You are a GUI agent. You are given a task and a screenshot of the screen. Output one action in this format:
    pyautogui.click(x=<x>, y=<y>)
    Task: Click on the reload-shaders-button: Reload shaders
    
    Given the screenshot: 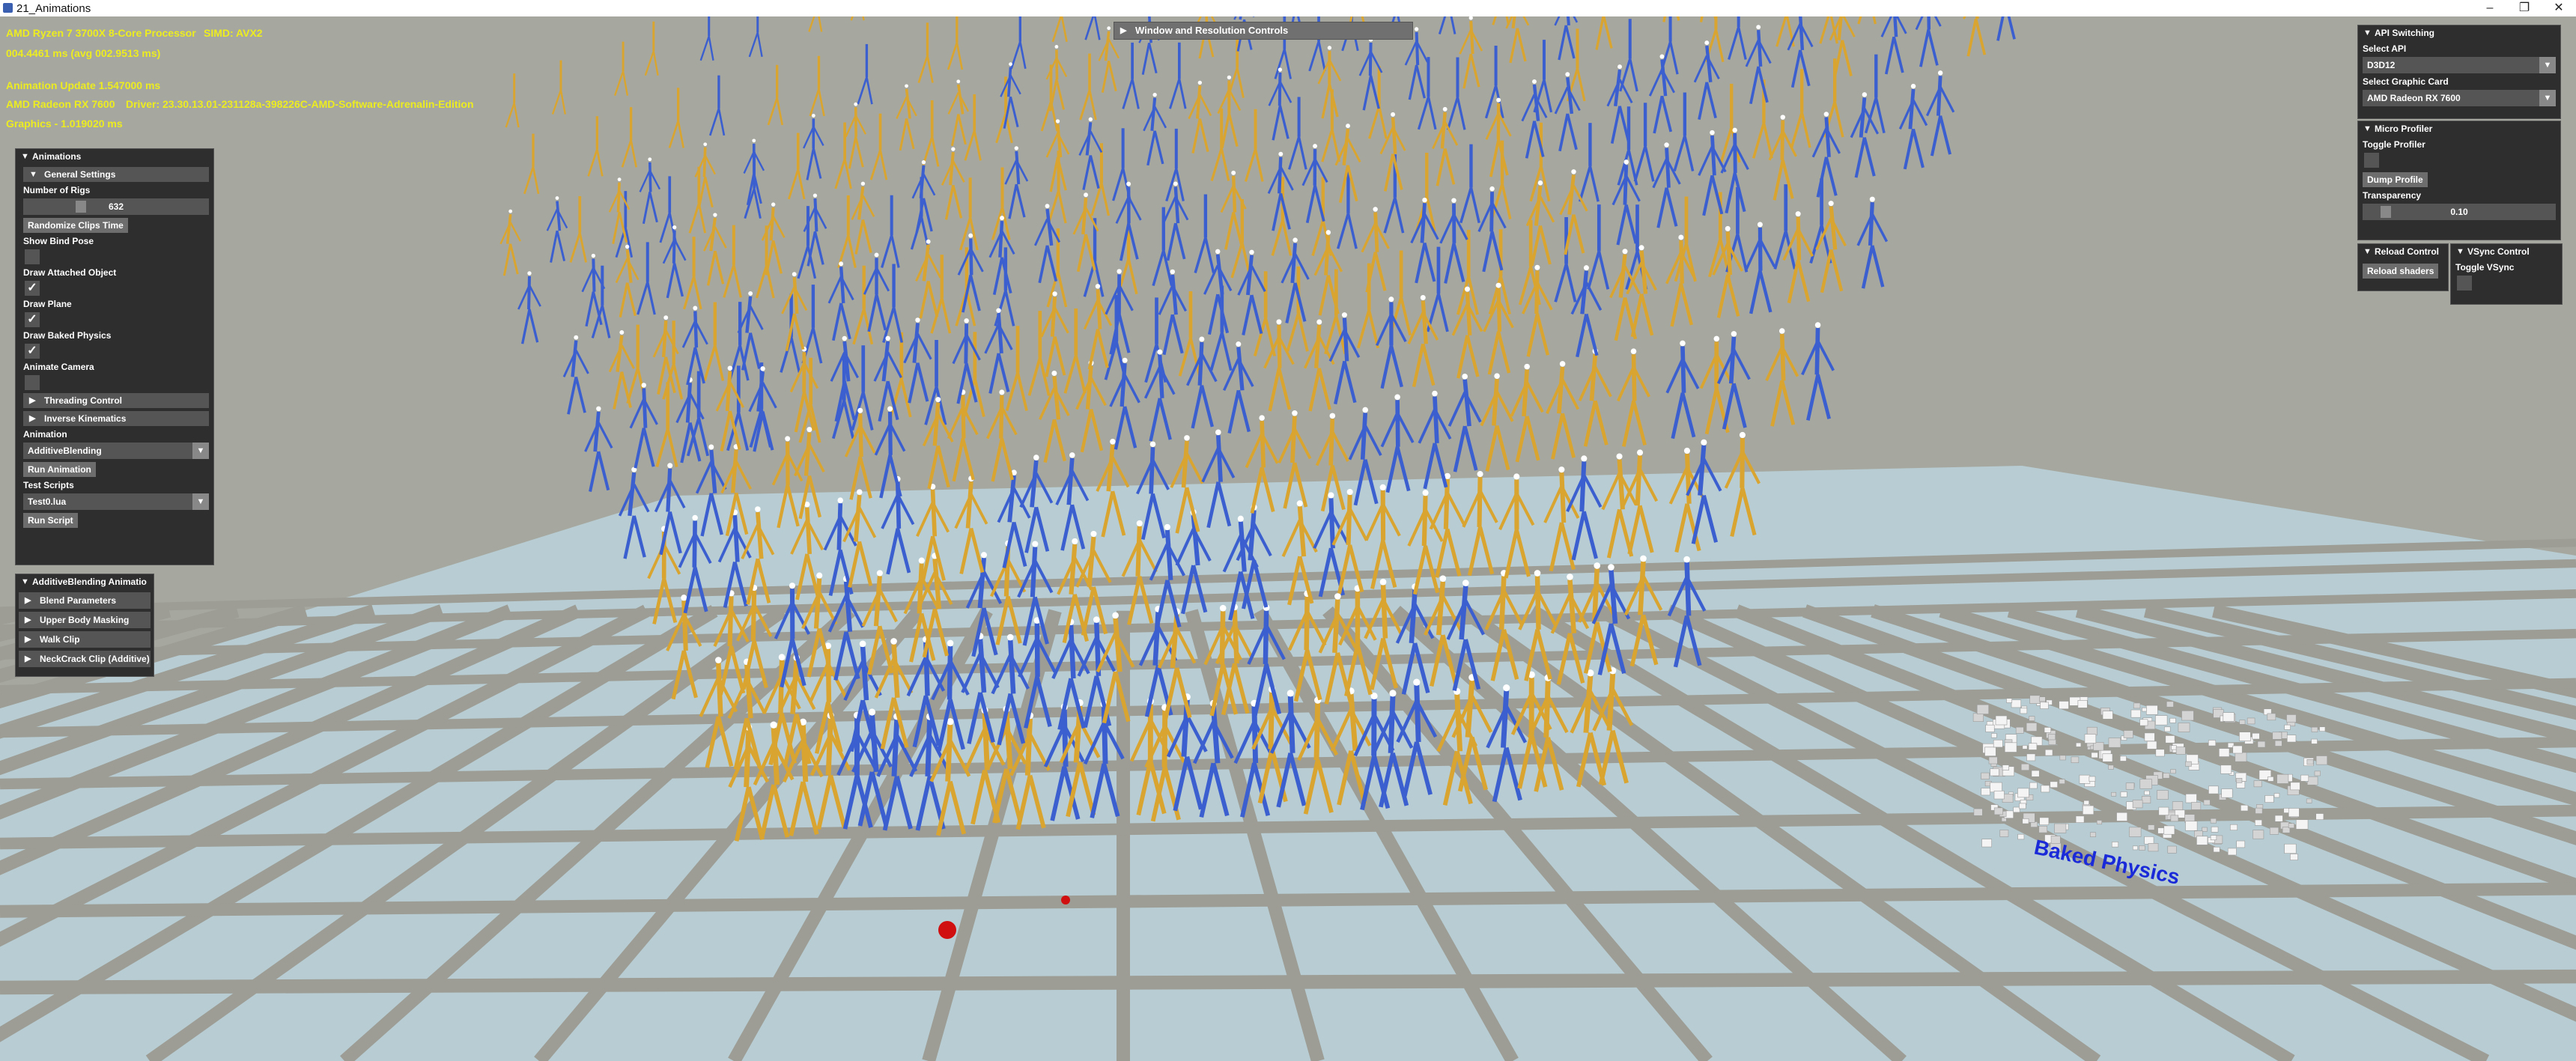 What is the action you would take?
    pyautogui.click(x=2401, y=271)
    